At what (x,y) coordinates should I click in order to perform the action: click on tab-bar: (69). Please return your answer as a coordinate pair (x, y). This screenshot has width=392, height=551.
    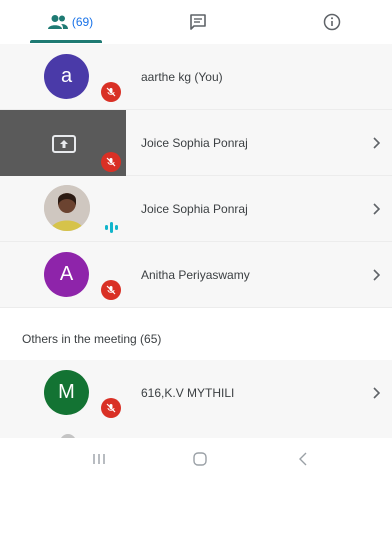
    Looking at the image, I should click on (196, 22).